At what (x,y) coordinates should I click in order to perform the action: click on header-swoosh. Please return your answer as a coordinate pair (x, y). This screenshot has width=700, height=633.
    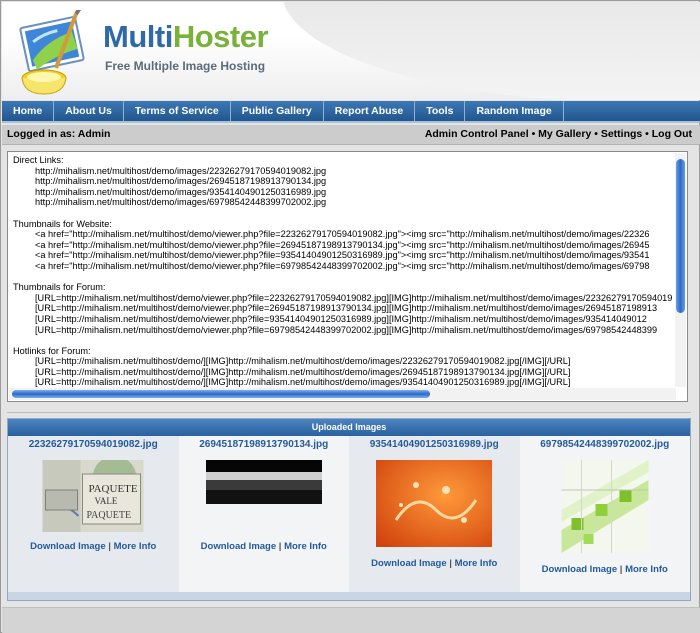
    Looking at the image, I should click on (491, 51).